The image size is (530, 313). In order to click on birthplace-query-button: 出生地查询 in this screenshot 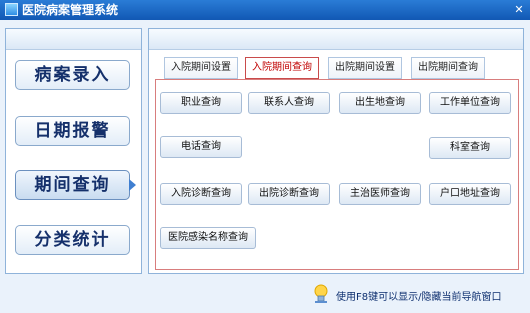, I will do `click(380, 103)`.